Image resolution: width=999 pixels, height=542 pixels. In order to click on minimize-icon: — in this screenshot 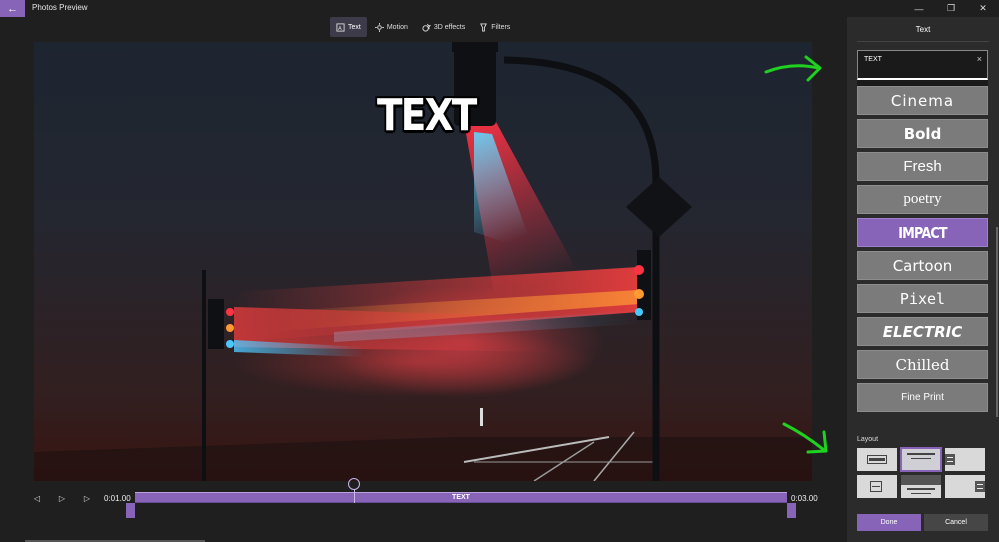, I will do `click(919, 8)`.